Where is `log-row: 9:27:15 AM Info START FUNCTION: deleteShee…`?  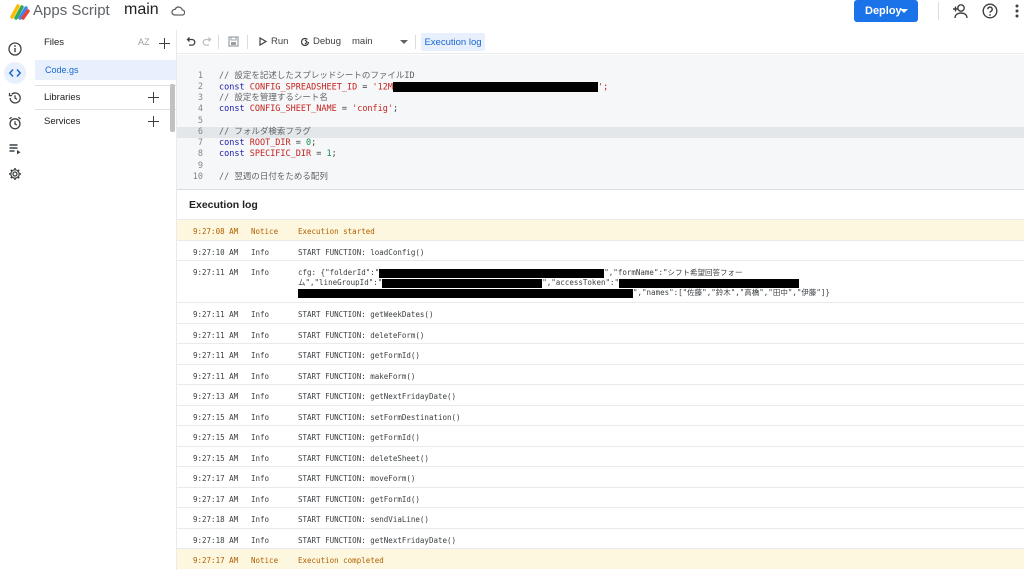
log-row: 9:27:15 AM Info START FUNCTION: deleteShee… is located at coordinates (600, 456).